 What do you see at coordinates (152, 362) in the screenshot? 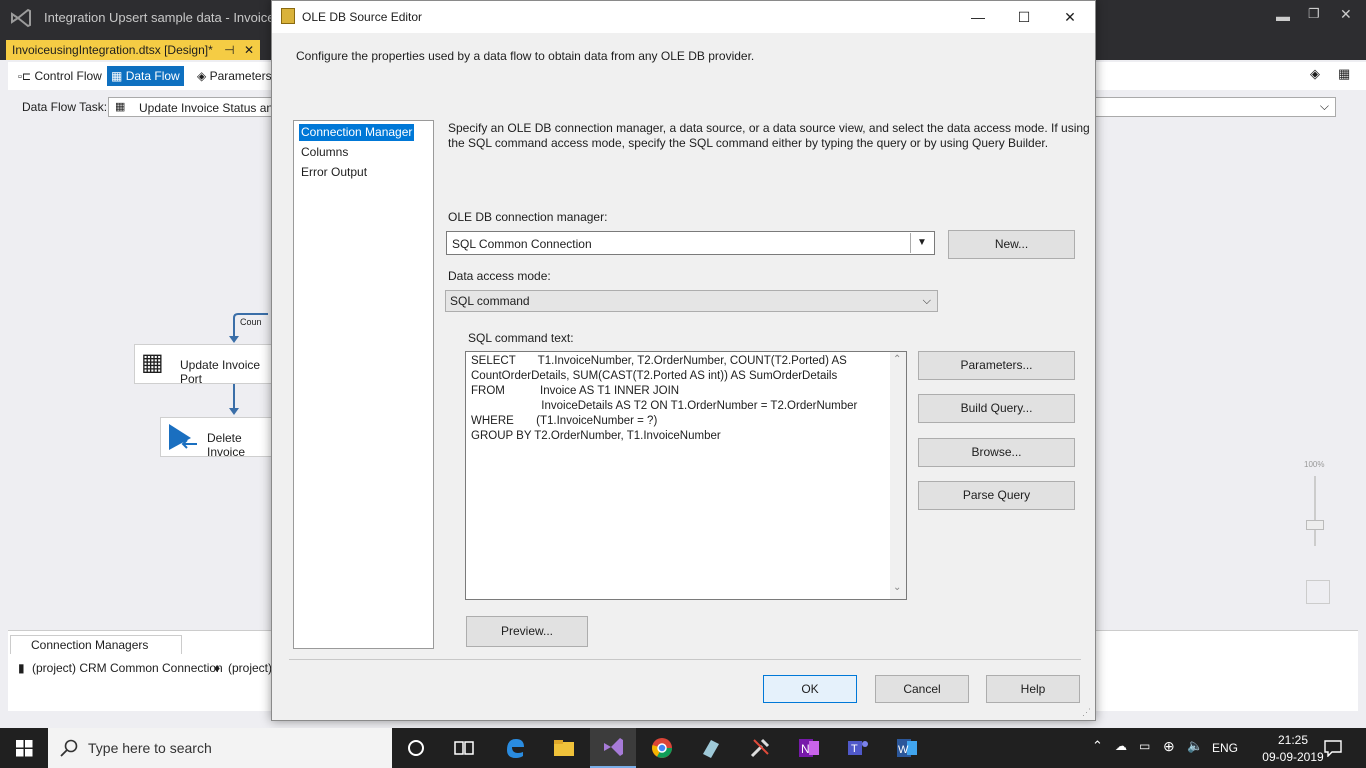
I see `table-icon: ▦` at bounding box center [152, 362].